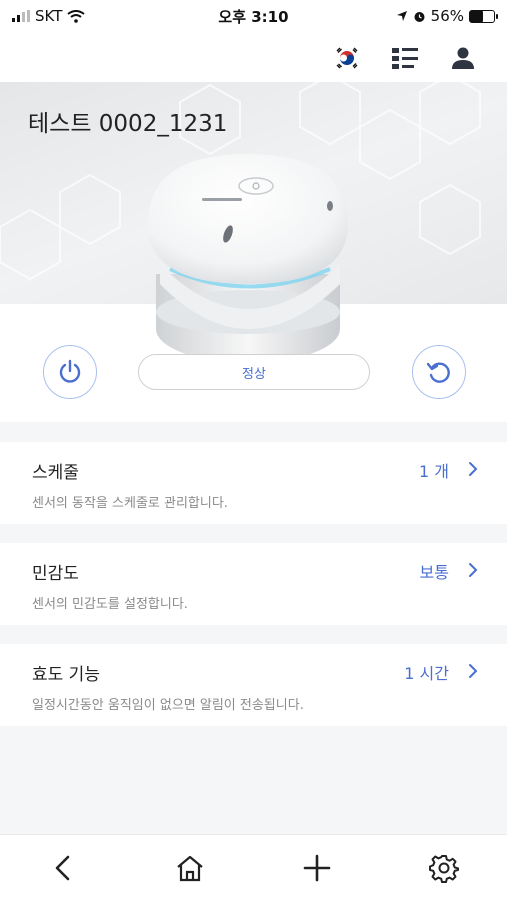  I want to click on refresh-button, so click(439, 372).